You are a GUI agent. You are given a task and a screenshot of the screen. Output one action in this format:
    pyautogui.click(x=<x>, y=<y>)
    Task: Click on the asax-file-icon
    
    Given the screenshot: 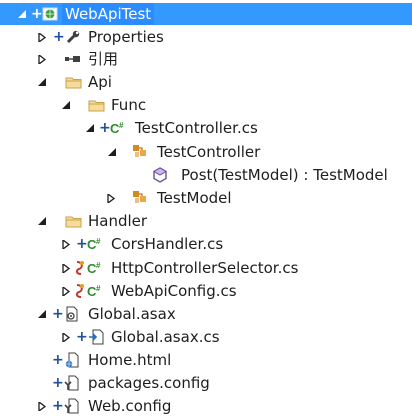 What is the action you would take?
    pyautogui.click(x=72, y=314)
    